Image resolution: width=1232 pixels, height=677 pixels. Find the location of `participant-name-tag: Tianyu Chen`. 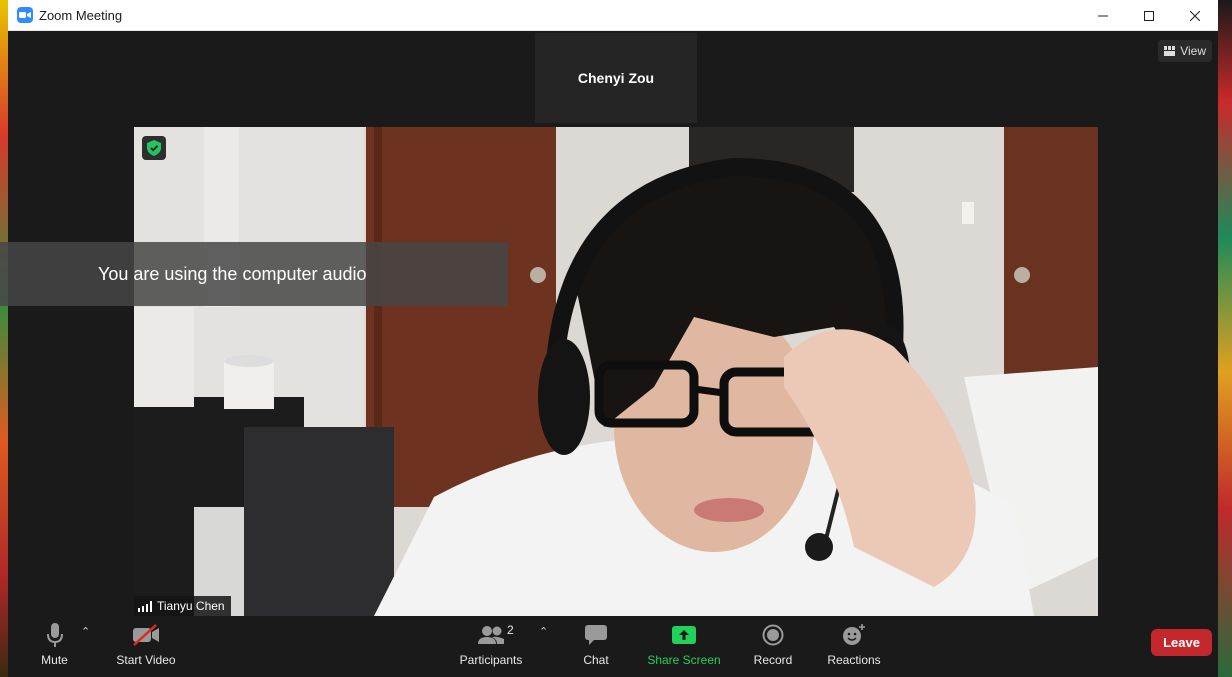

participant-name-tag: Tianyu Chen is located at coordinates (182, 606).